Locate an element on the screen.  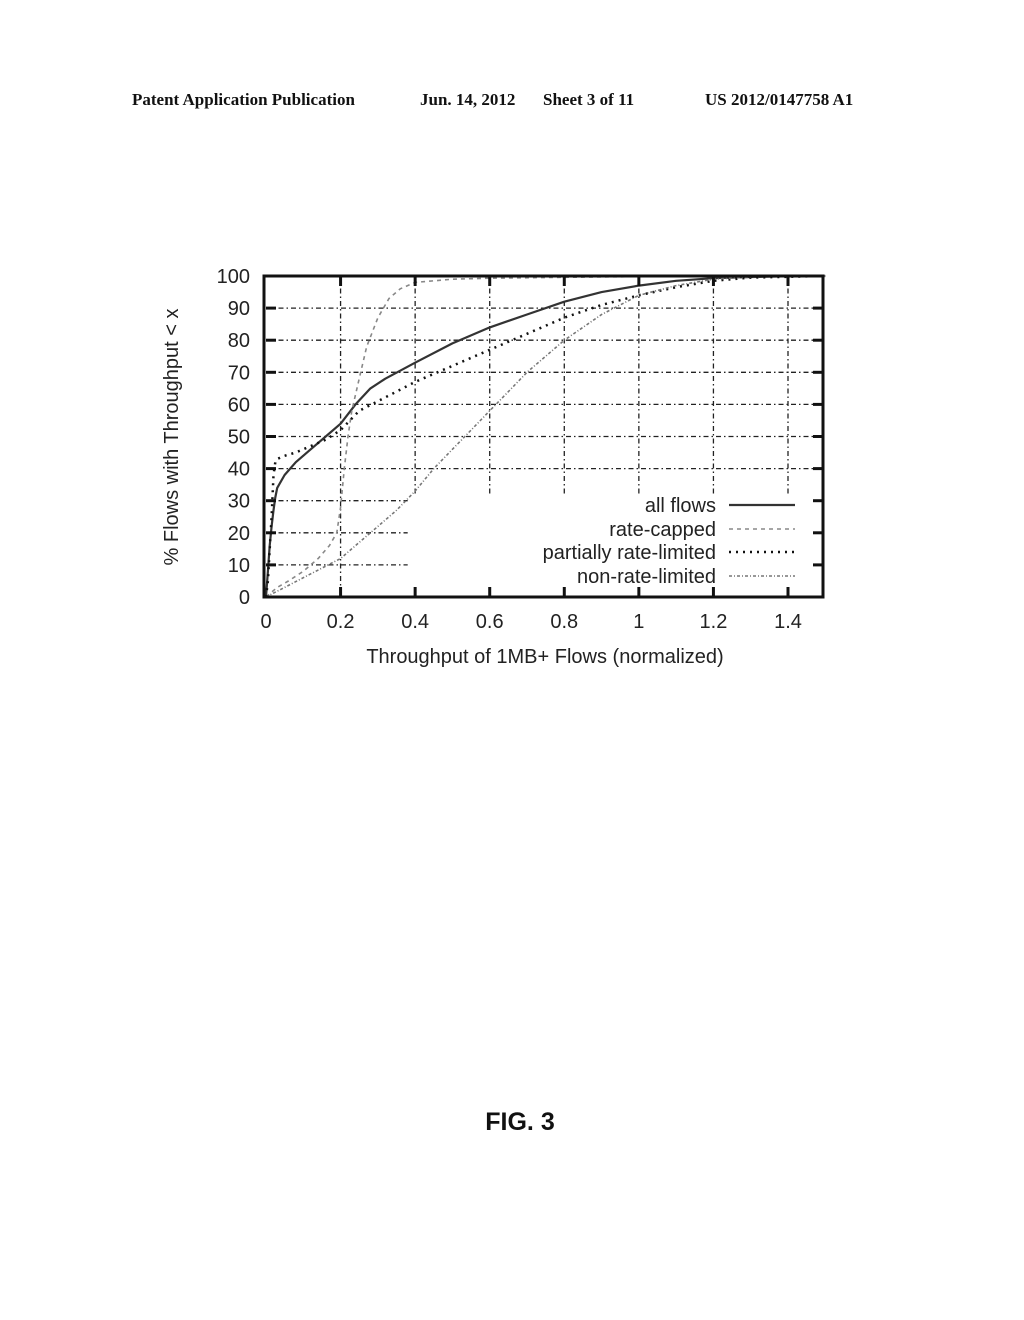
legend-label: all flows is located at coordinates (680, 506).